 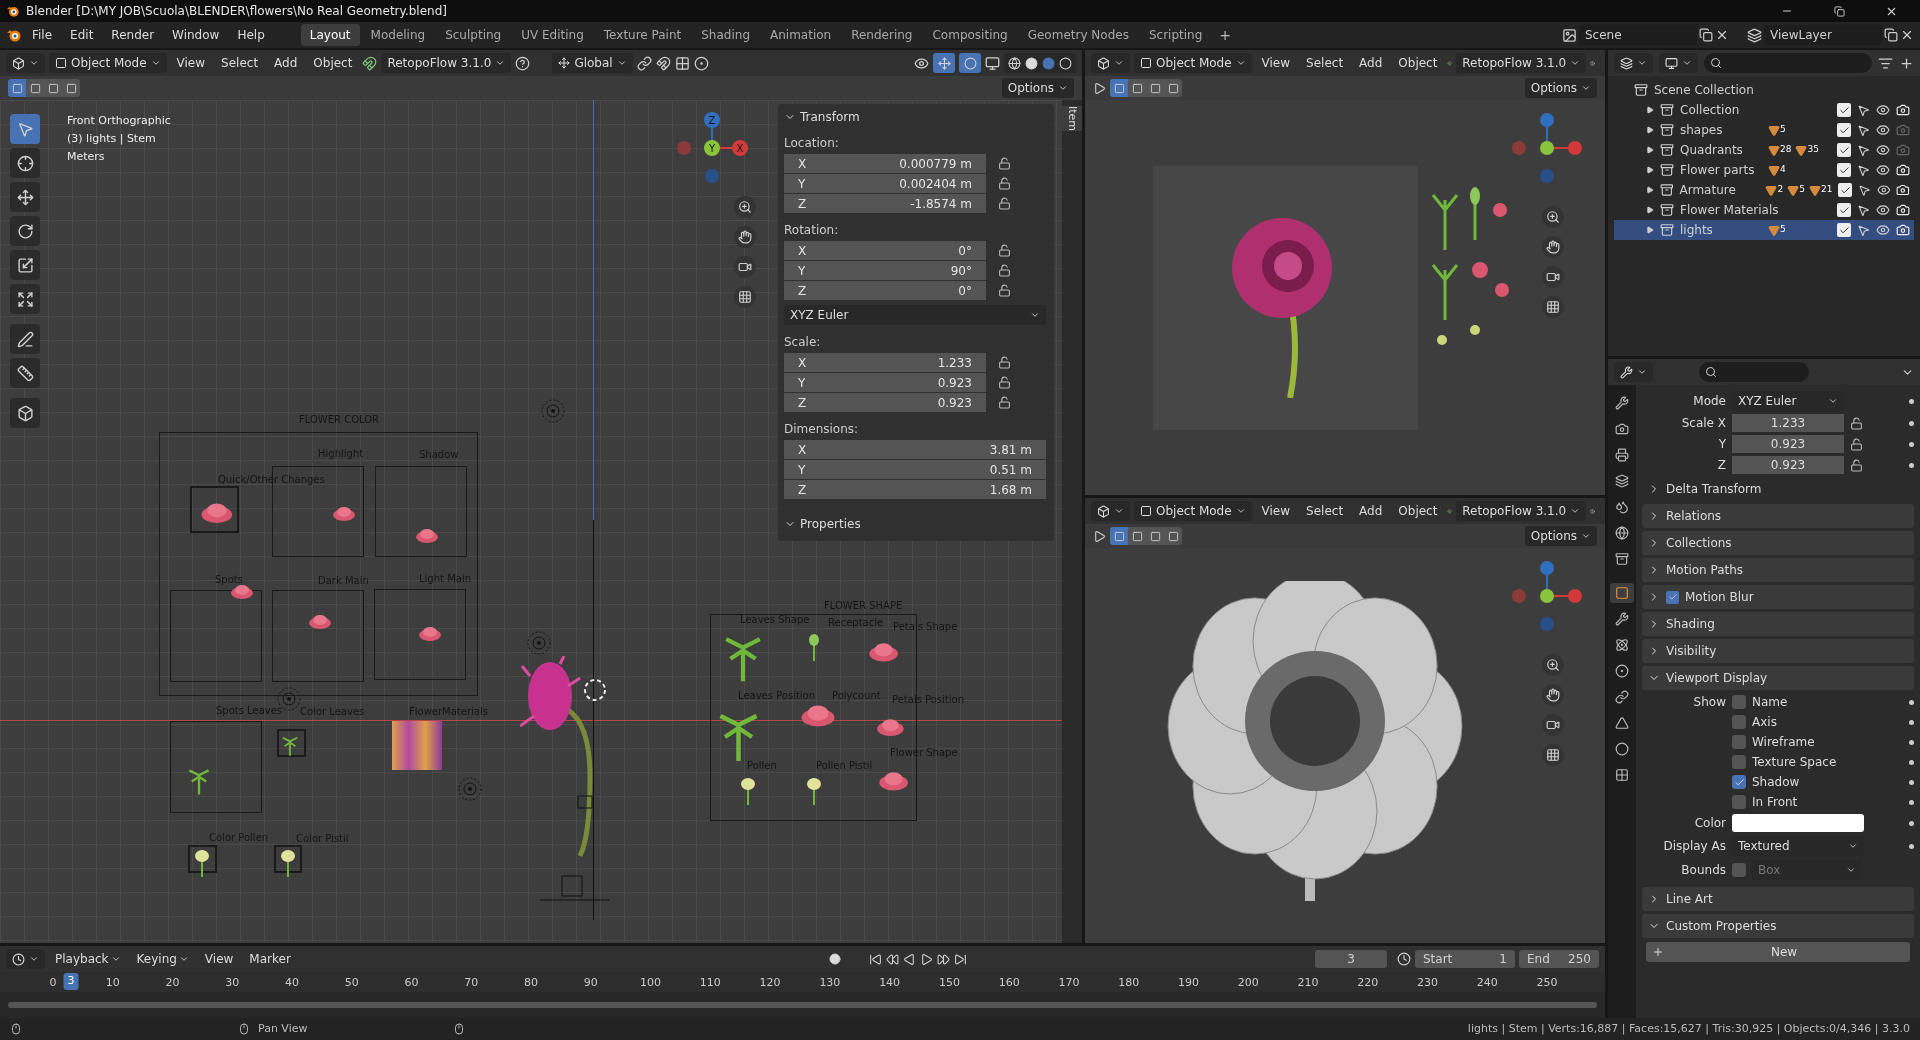 What do you see at coordinates (915, 469) in the screenshot?
I see `number-field: Y 0.51 m` at bounding box center [915, 469].